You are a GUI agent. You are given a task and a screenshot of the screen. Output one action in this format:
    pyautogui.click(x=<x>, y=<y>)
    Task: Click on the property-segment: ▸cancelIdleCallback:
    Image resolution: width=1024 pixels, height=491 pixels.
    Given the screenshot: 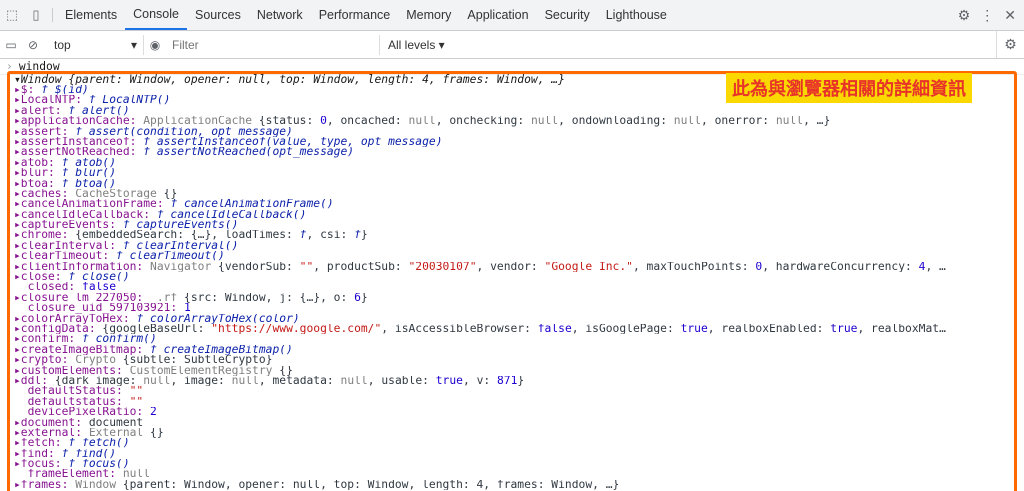 What is the action you would take?
    pyautogui.click(x=85, y=215)
    